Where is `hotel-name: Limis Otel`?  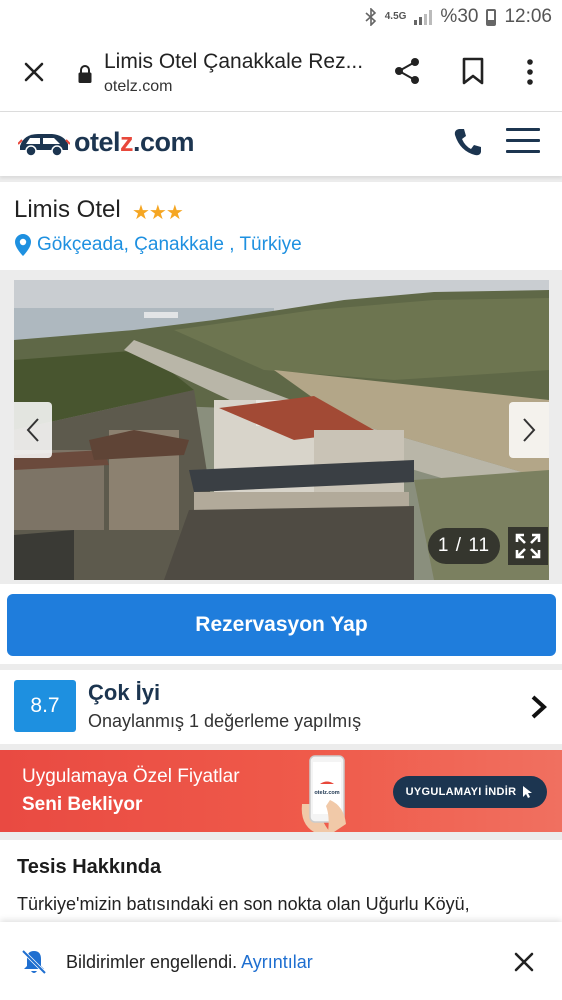
hotel-name: Limis Otel is located at coordinates (67, 209).